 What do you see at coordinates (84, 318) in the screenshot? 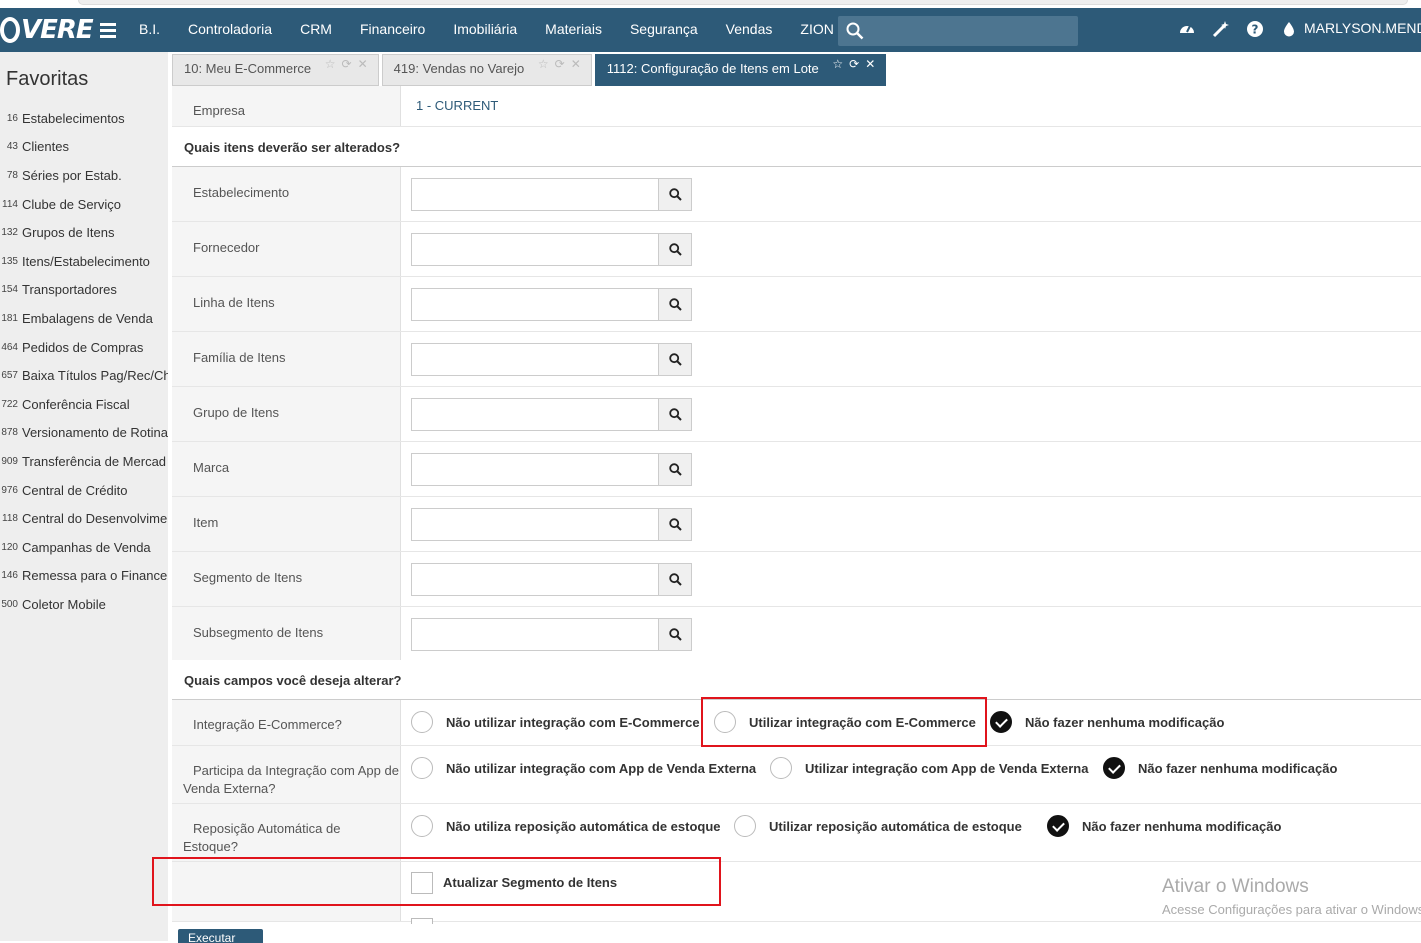
I see `sidebar-item: 181 Embalagens de Venda` at bounding box center [84, 318].